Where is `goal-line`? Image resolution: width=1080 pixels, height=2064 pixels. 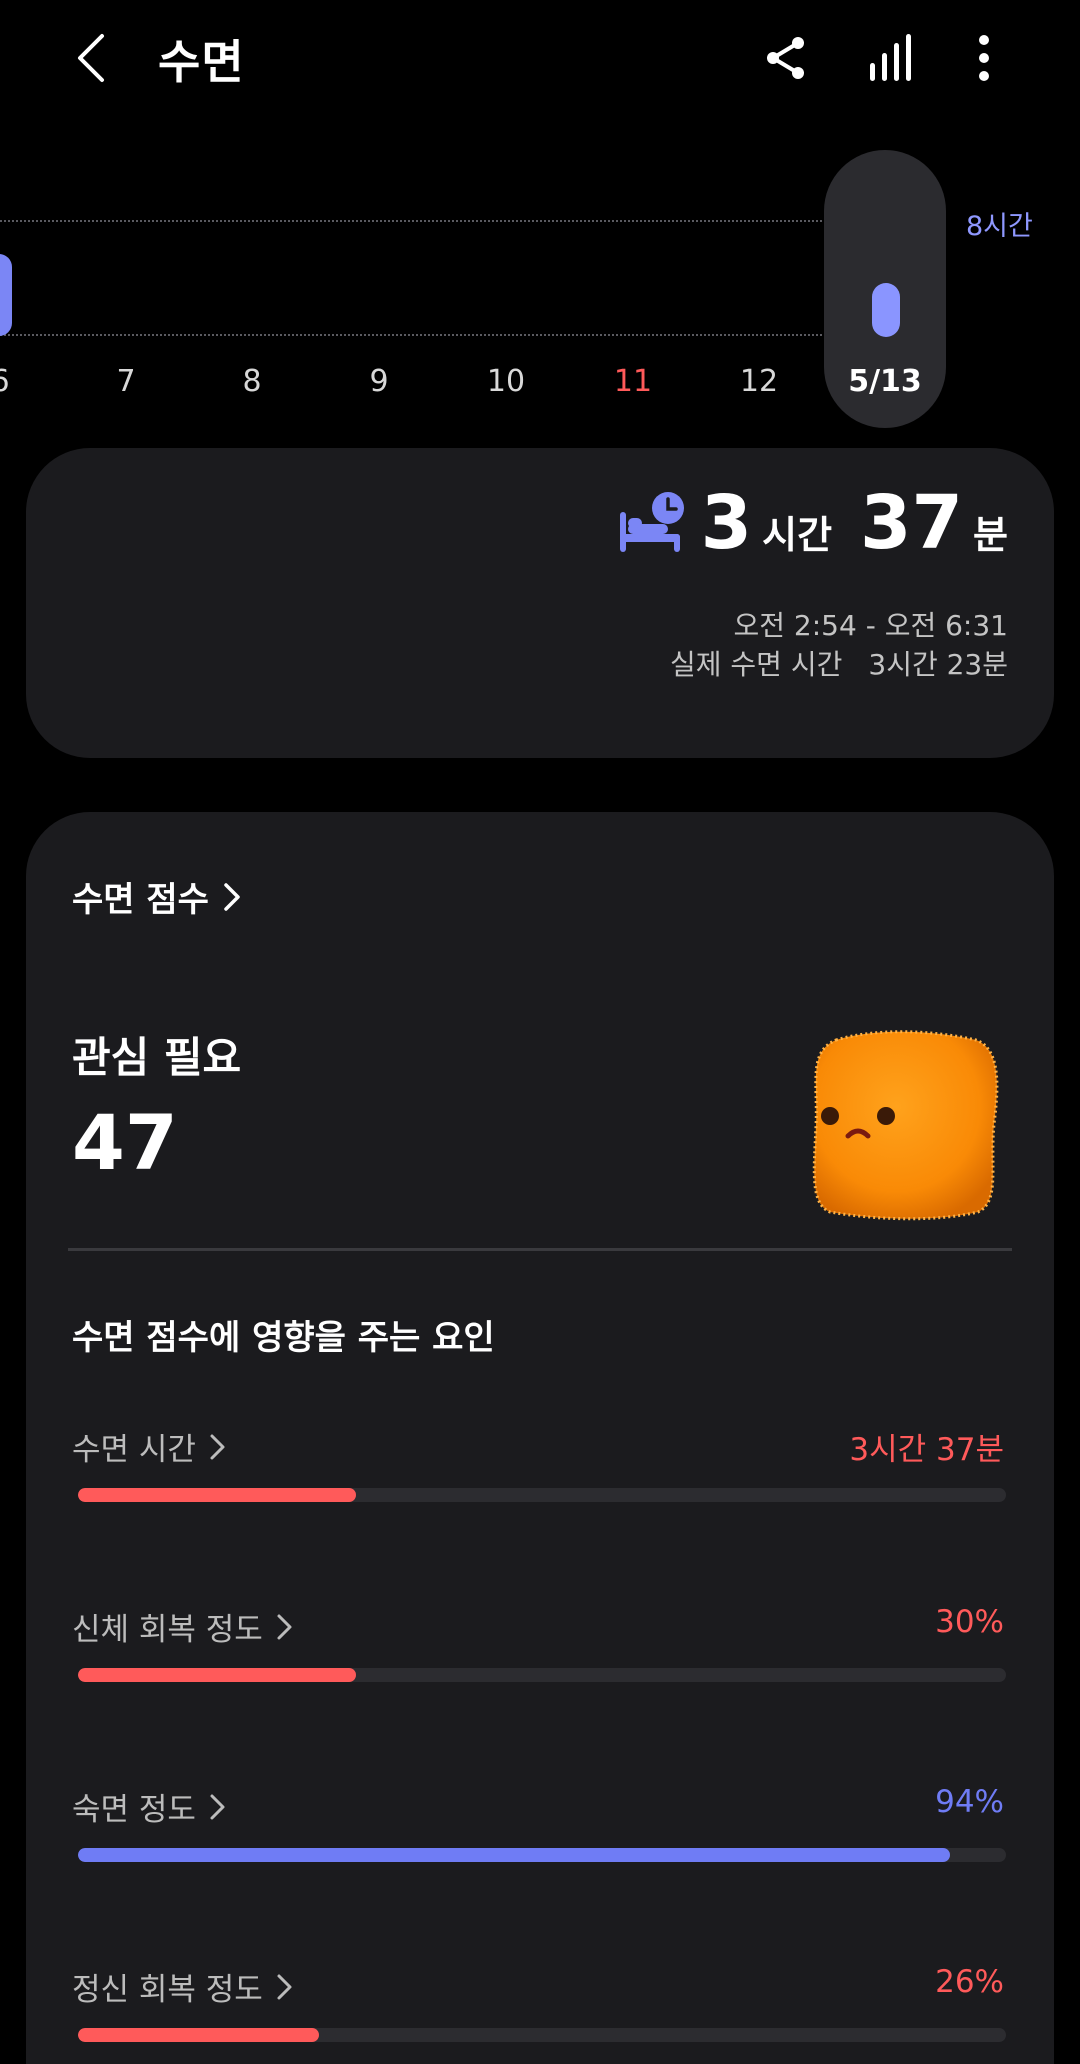 goal-line is located at coordinates (411, 221).